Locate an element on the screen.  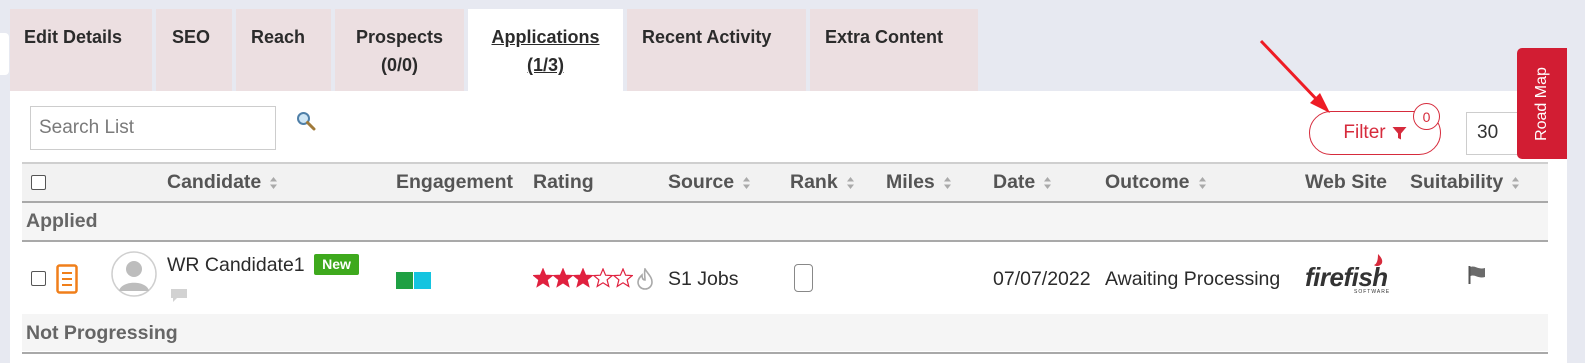
tab-recent-activity: Recent Activity is located at coordinates (716, 50).